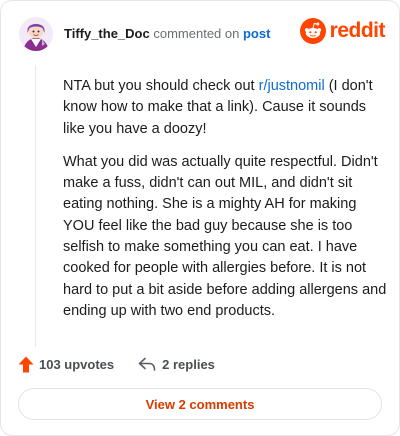 Image resolution: width=400 pixels, height=436 pixels. Describe the element at coordinates (312, 31) in the screenshot. I see `reddit-snoo-icon` at that location.